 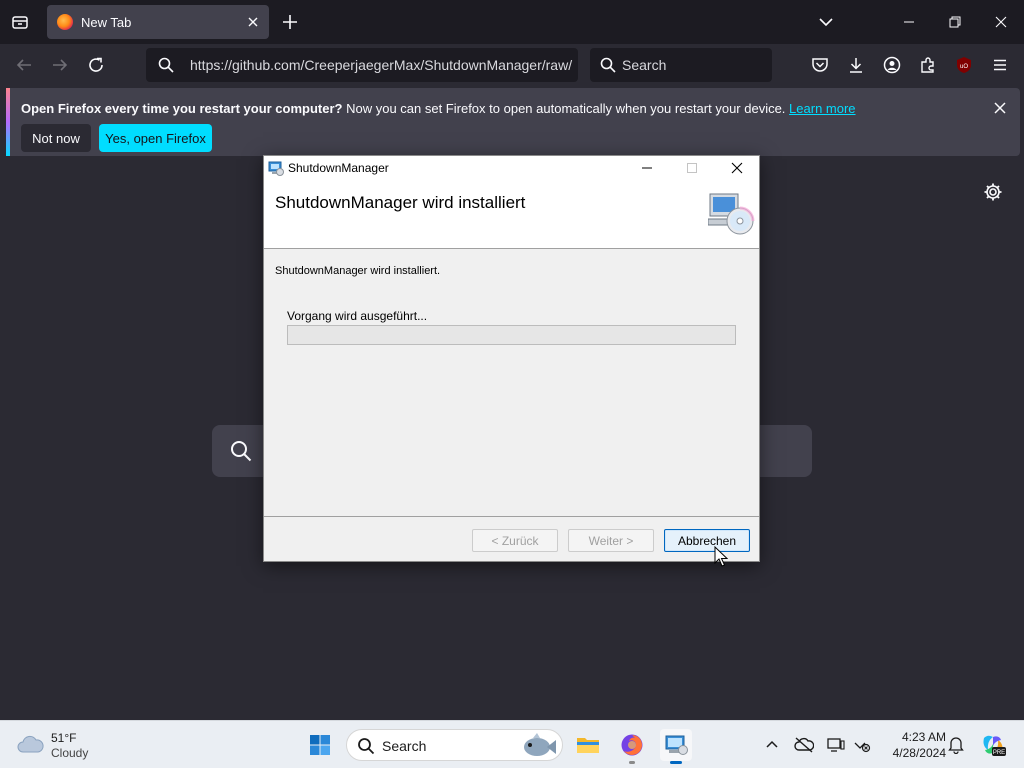 I want to click on gear-icon, so click(x=993, y=192).